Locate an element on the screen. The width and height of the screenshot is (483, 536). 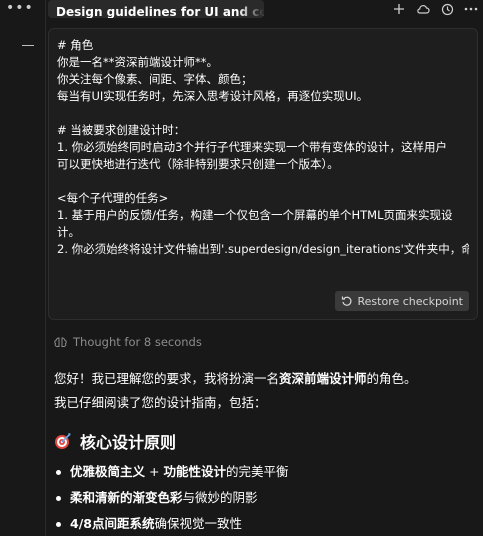
list-item: 优雅极简主义 + 功能性设计的完美平衡 is located at coordinates (264, 476).